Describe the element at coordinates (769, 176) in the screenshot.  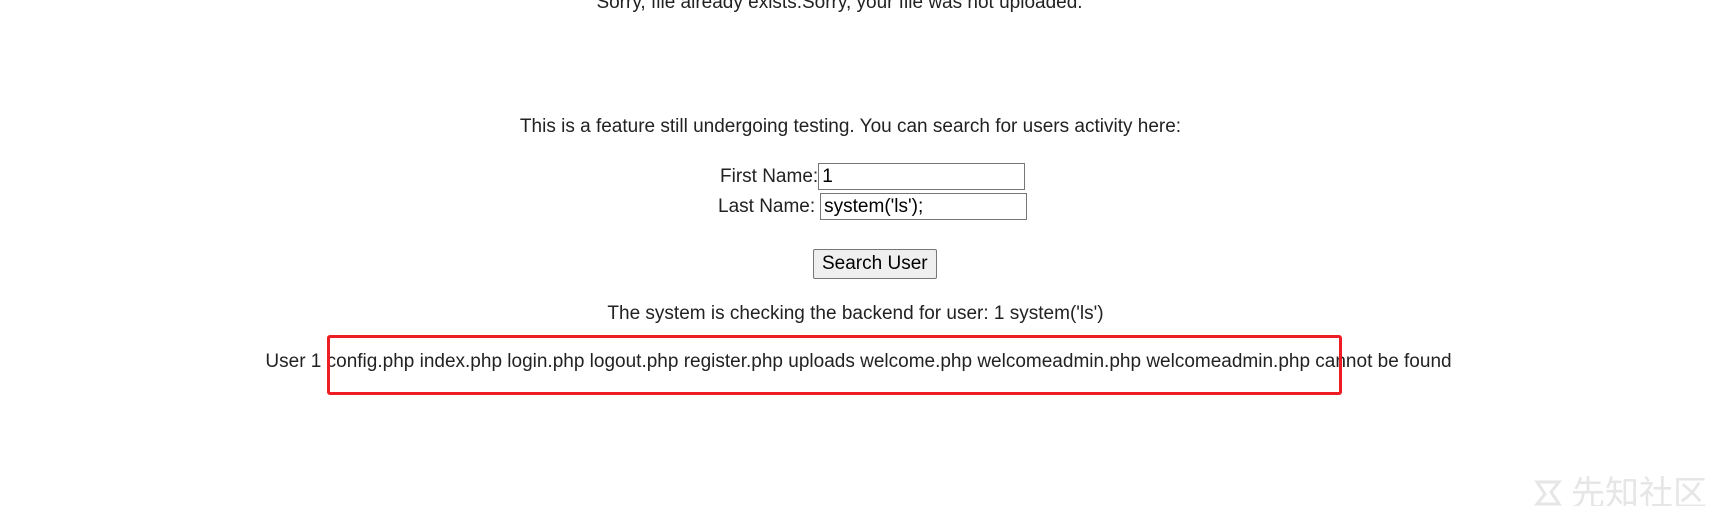
I see `first-name-label: First Name:` at that location.